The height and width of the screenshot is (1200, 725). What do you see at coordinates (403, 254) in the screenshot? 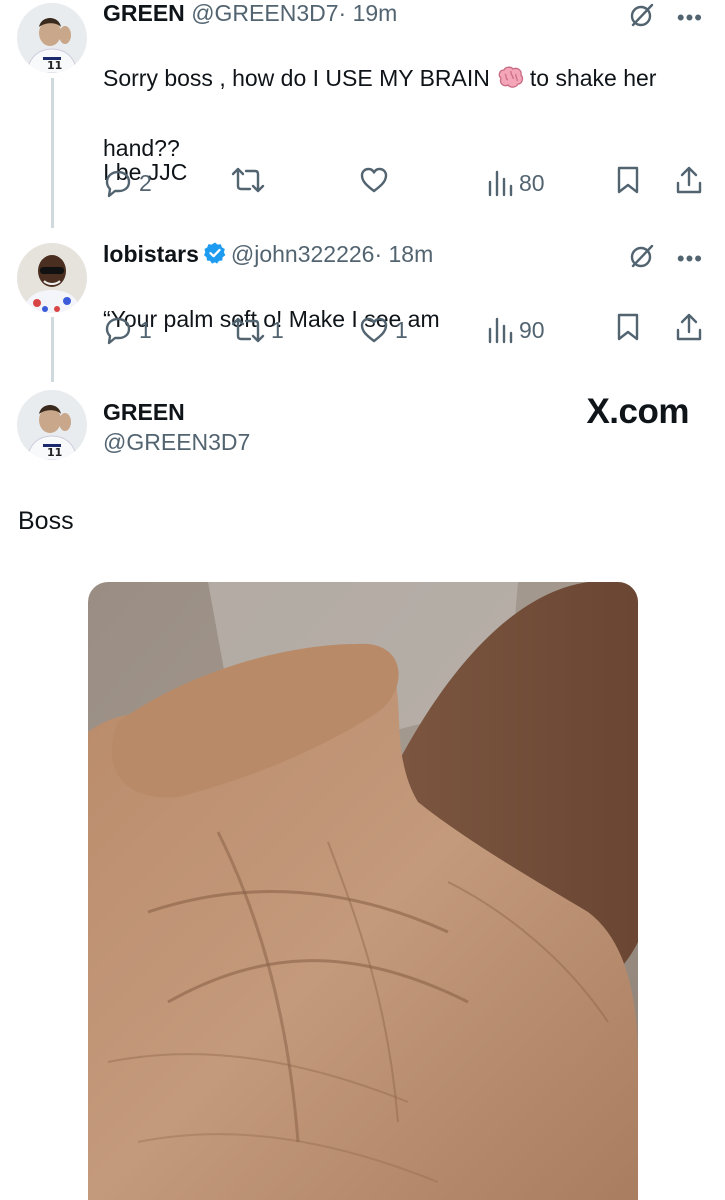
I see `post-time: · 18m` at bounding box center [403, 254].